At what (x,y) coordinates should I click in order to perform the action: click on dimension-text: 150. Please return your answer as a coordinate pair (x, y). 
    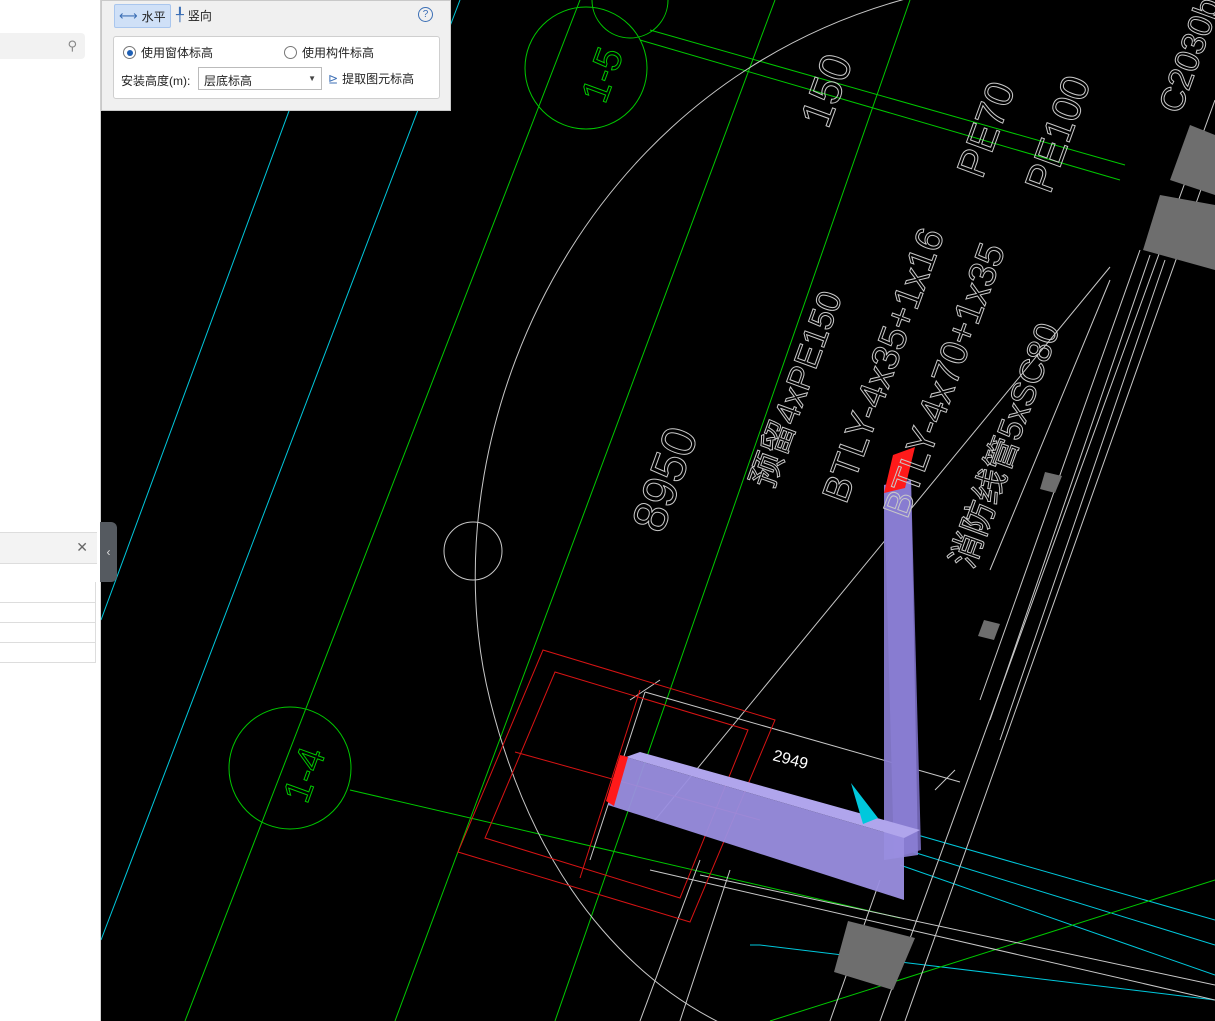
    Looking at the image, I should click on (826, 91).